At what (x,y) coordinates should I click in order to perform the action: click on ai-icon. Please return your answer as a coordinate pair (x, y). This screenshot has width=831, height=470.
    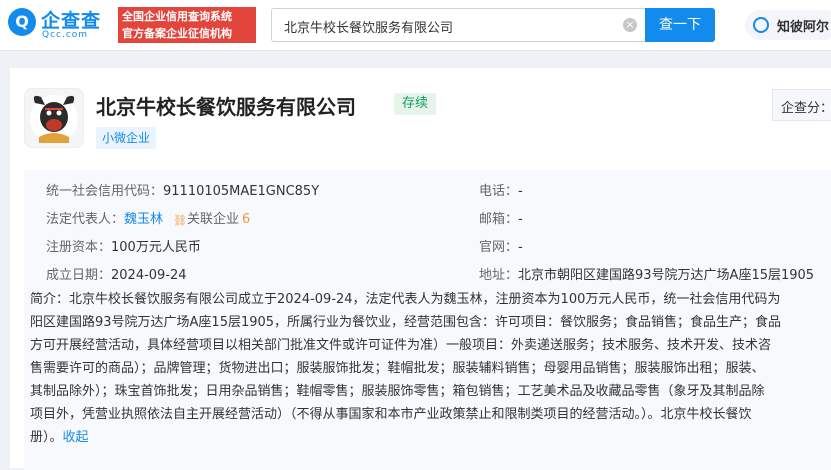
    Looking at the image, I should click on (761, 25).